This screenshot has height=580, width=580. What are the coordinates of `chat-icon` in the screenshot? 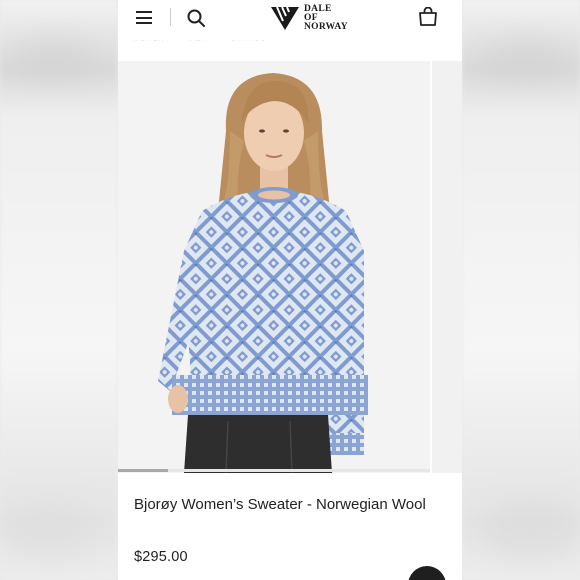 It's located at (427, 573).